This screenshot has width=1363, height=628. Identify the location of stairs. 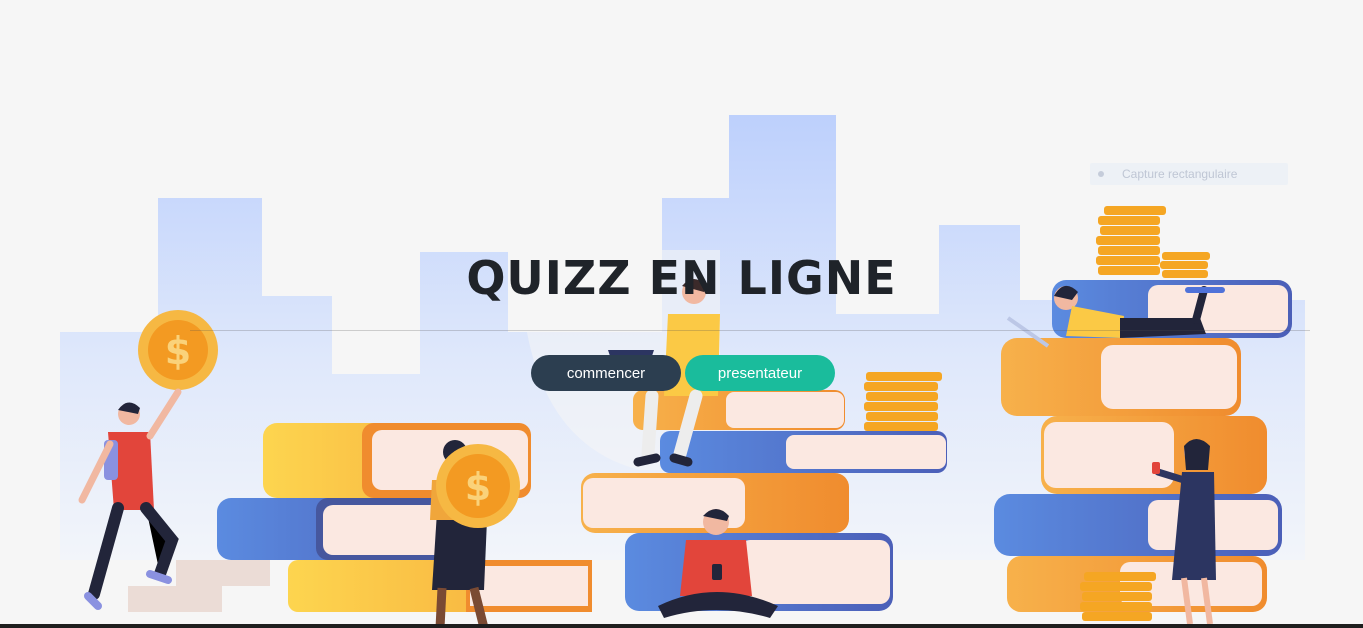
(199, 586).